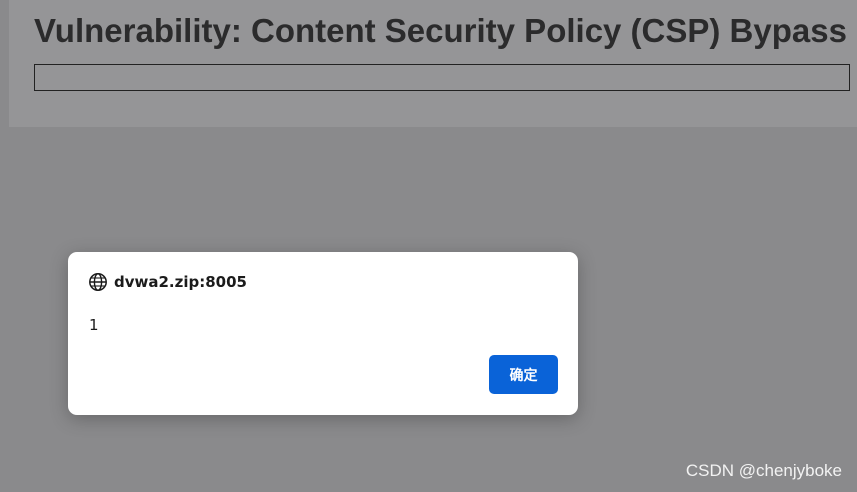 Image resolution: width=857 pixels, height=492 pixels. Describe the element at coordinates (523, 374) in the screenshot. I see `ok-button: 确定` at that location.